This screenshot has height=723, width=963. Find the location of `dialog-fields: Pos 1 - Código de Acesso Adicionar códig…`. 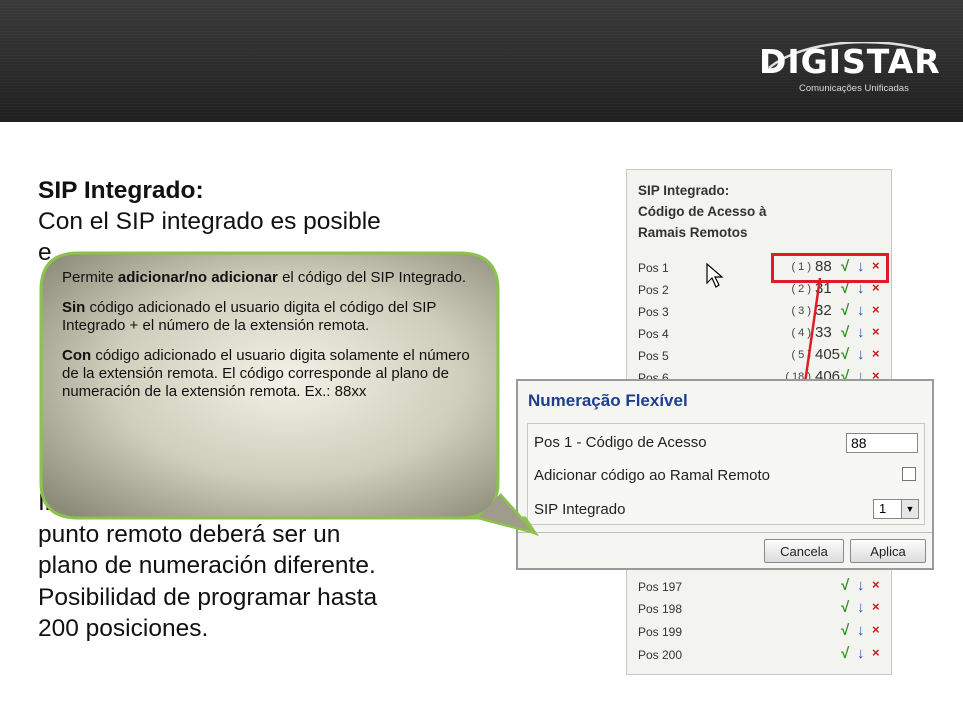

dialog-fields: Pos 1 - Código de Acesso Adicionar códig… is located at coordinates (726, 474).